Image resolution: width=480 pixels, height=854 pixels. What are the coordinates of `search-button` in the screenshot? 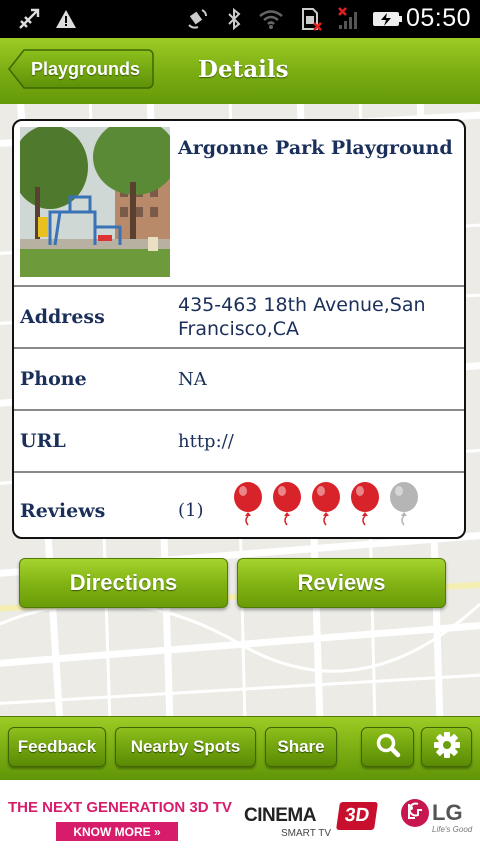 It's located at (387, 747).